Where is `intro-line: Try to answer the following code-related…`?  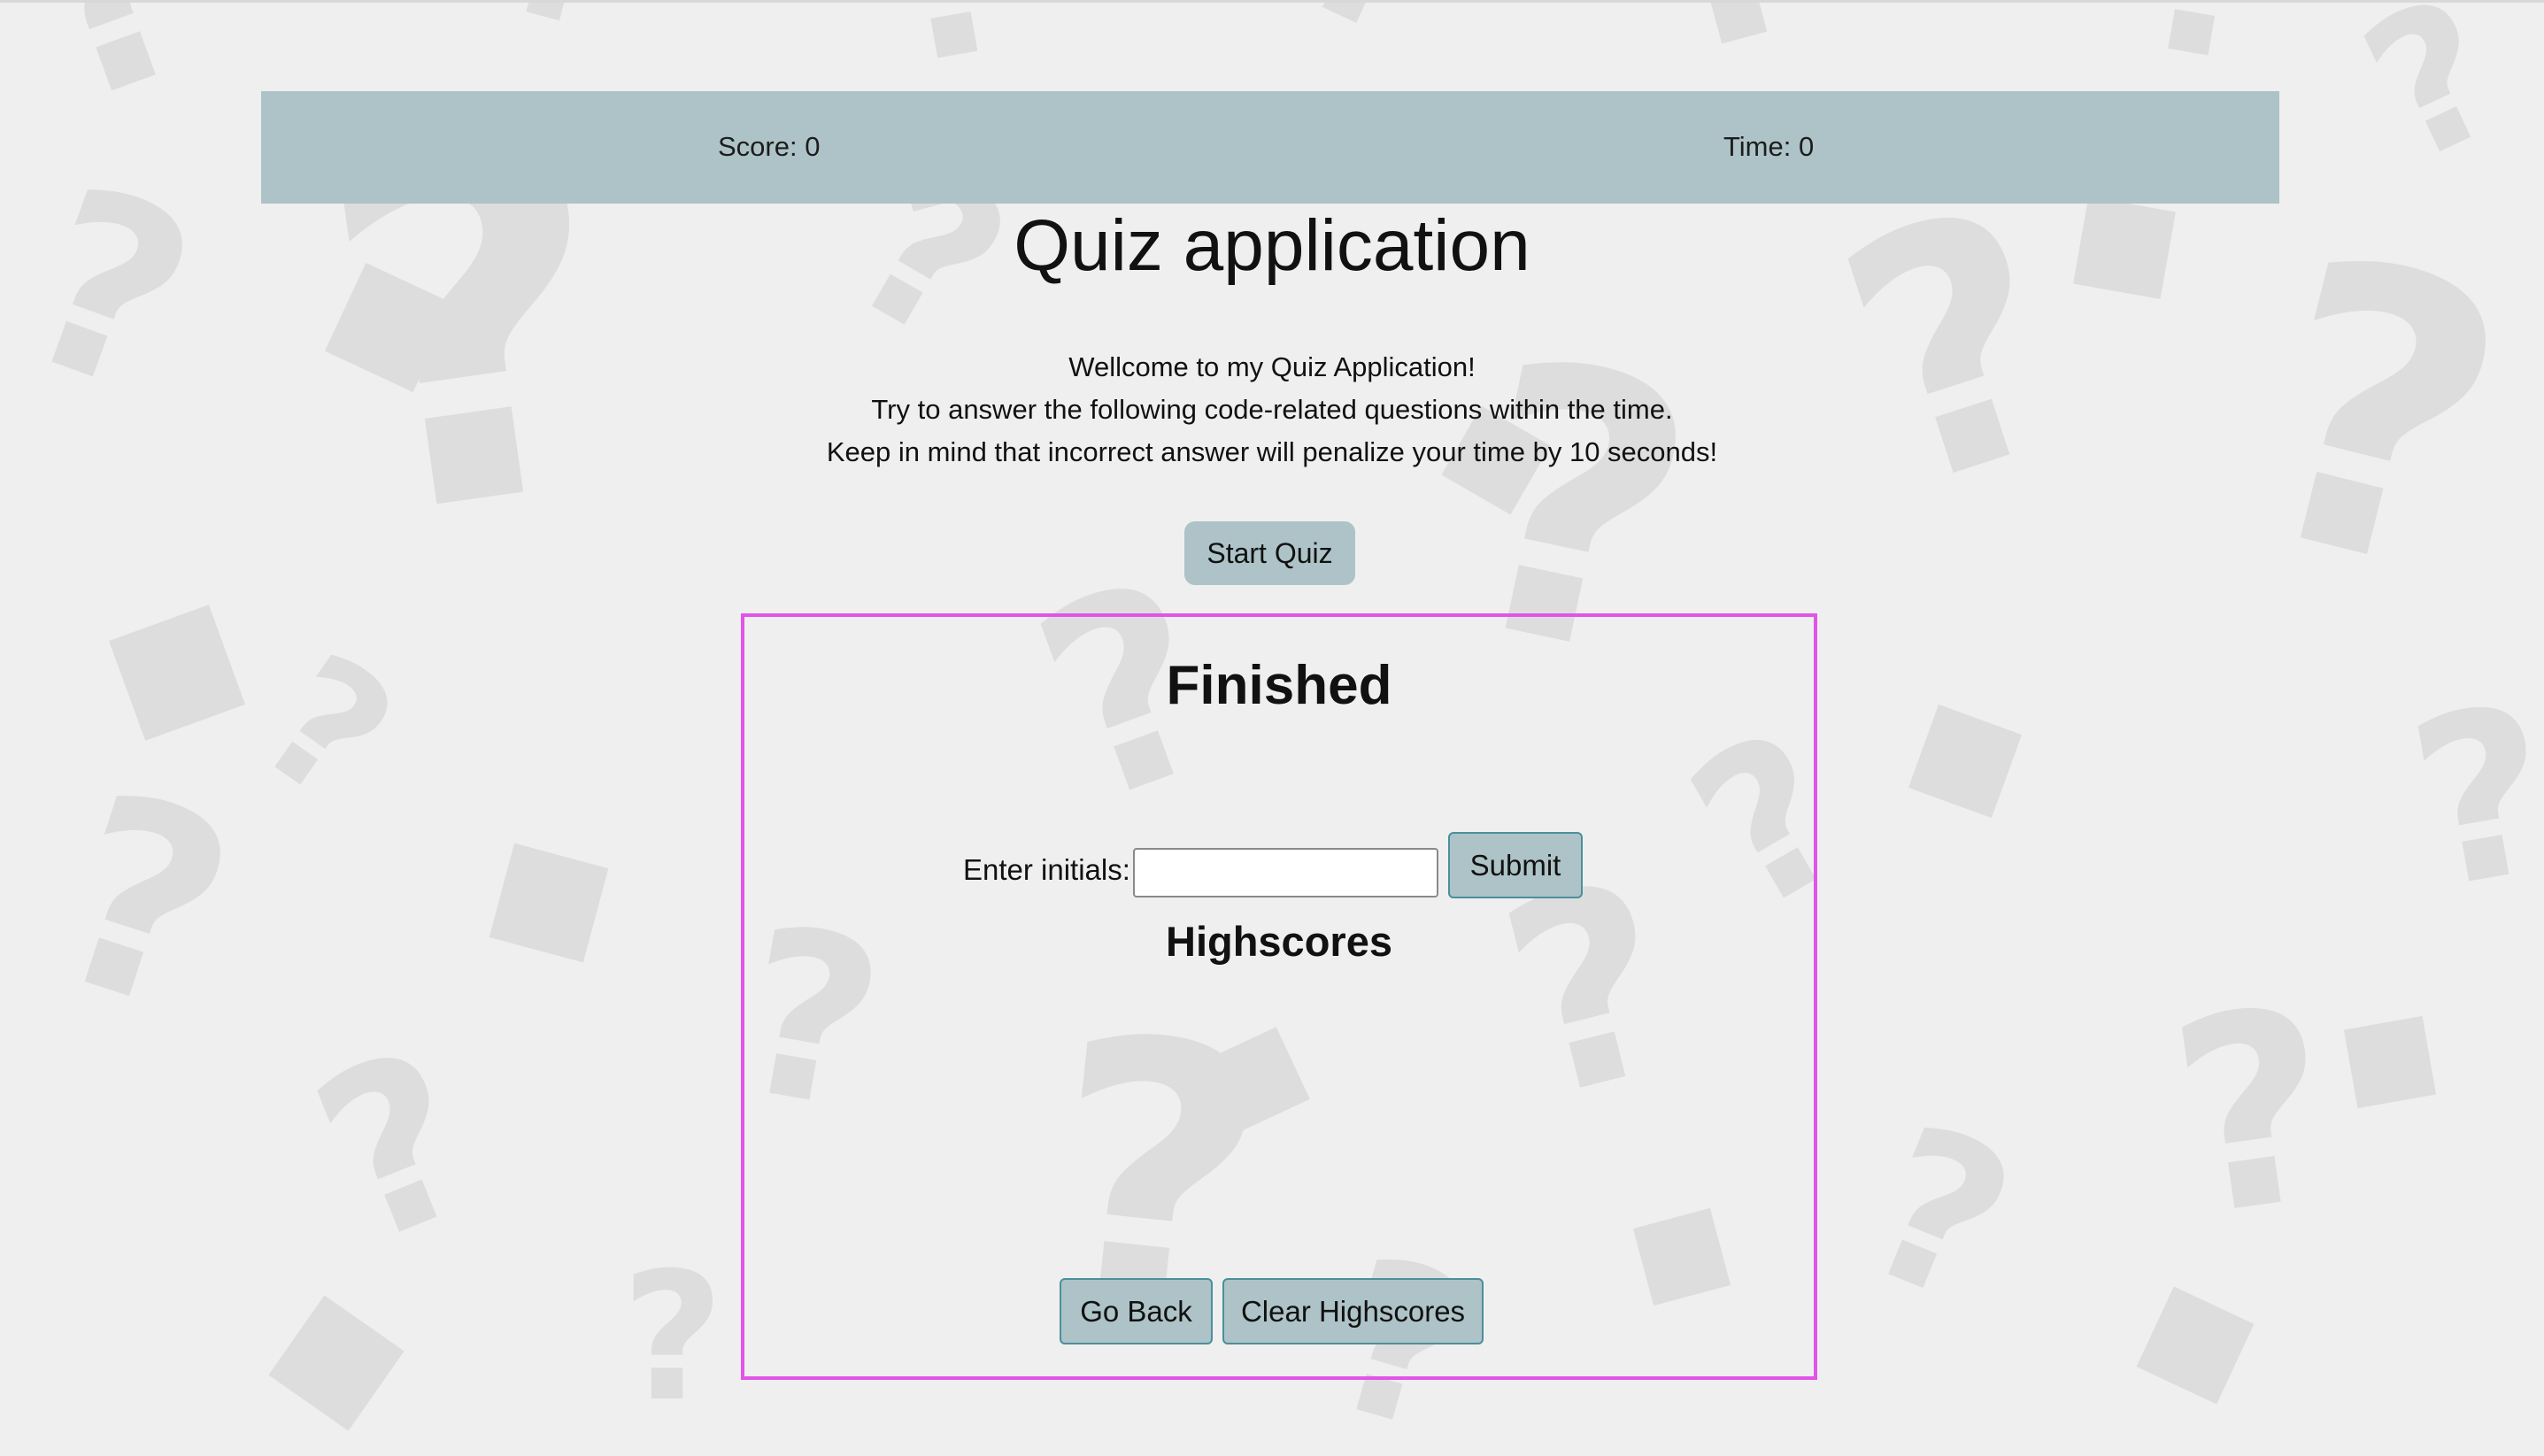 intro-line: Try to answer the following code-related… is located at coordinates (1272, 409).